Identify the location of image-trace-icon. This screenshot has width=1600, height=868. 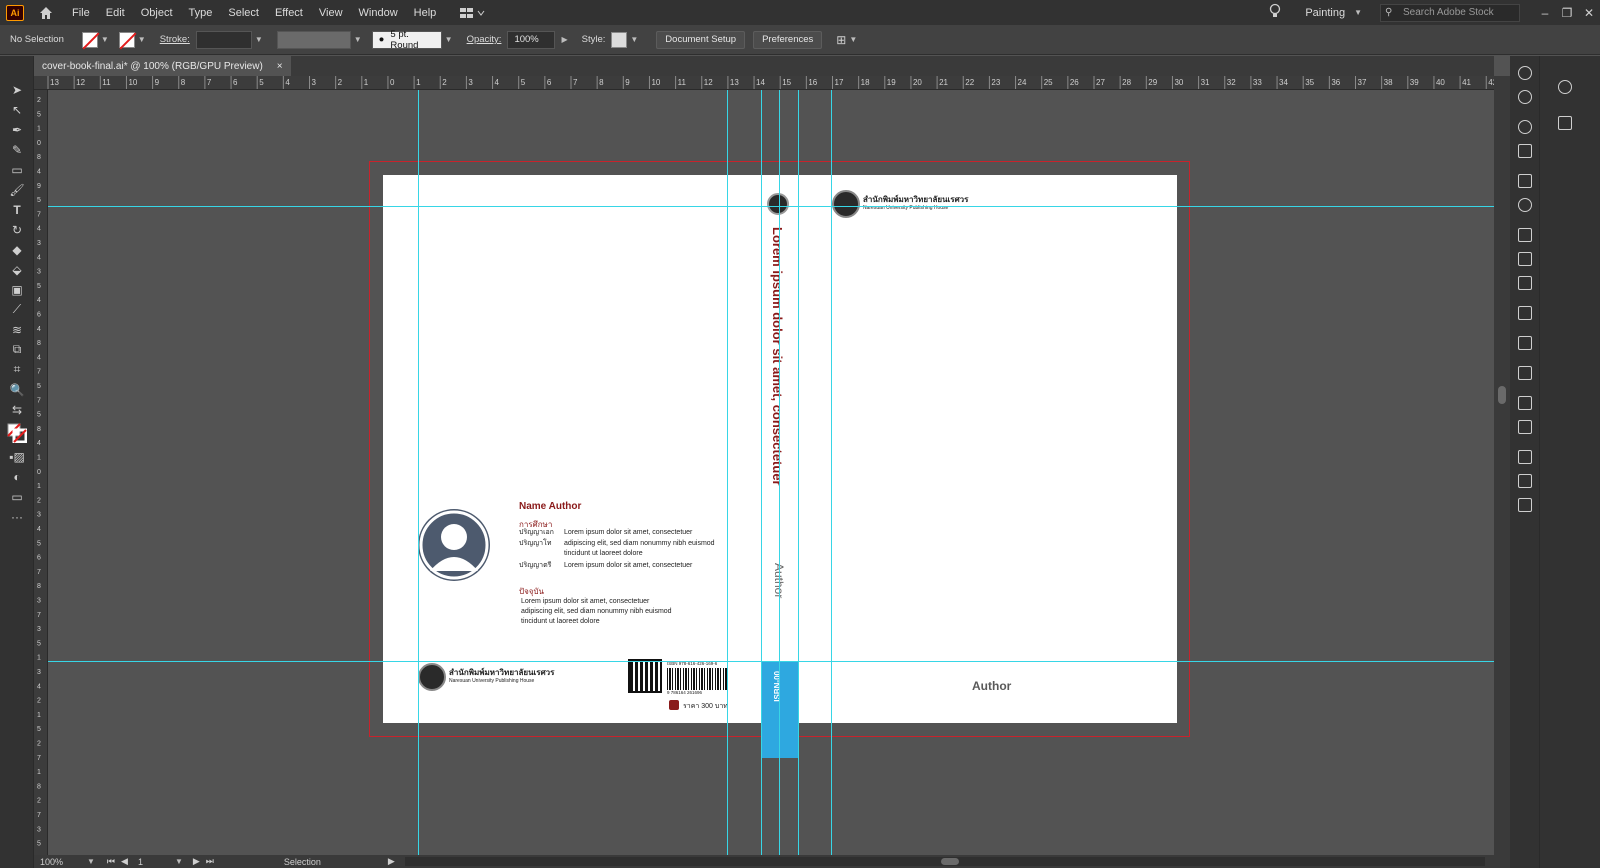
(1525, 403).